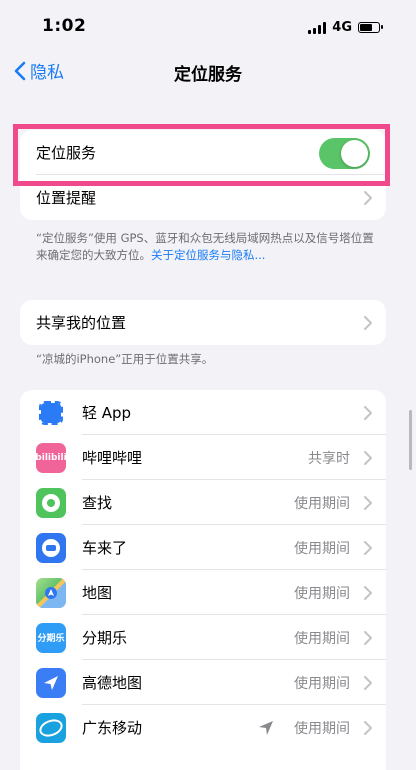  What do you see at coordinates (203, 682) in the screenshot?
I see `app-row: 高德地图 使用期间` at bounding box center [203, 682].